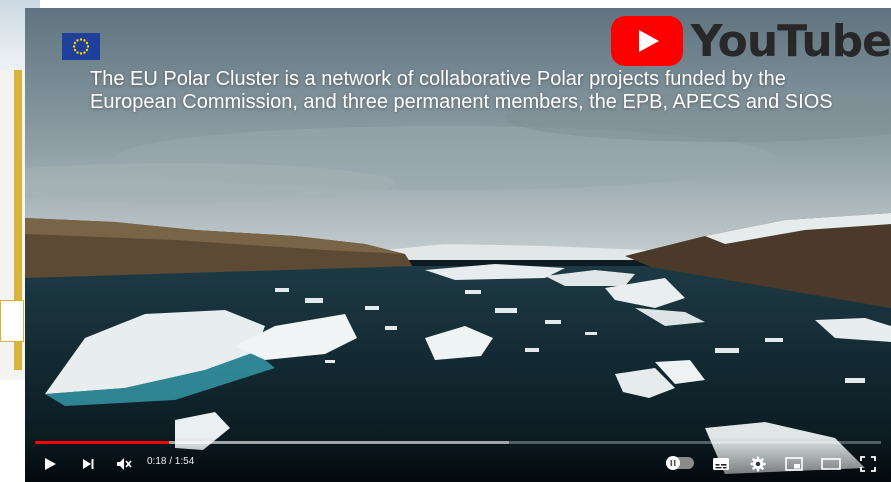  I want to click on next-button, so click(88, 464).